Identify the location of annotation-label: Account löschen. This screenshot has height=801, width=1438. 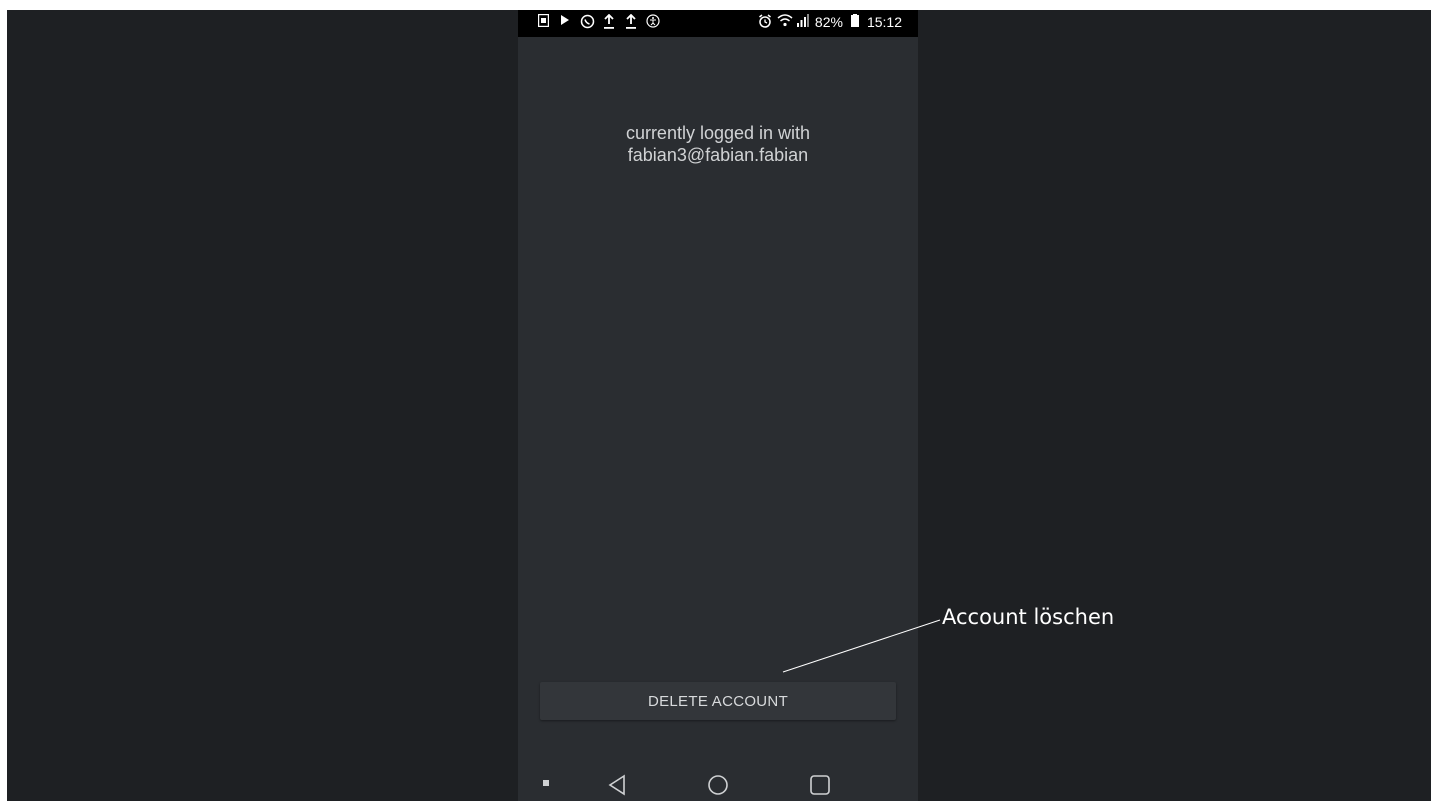
(1028, 617).